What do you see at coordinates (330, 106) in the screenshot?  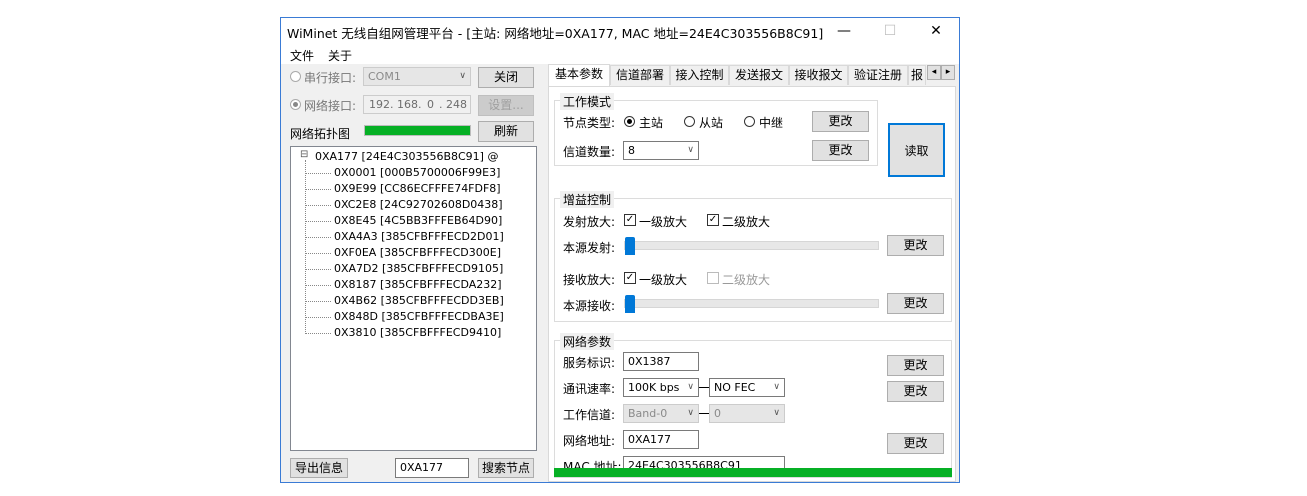 I see `network-label: 网络接口:` at bounding box center [330, 106].